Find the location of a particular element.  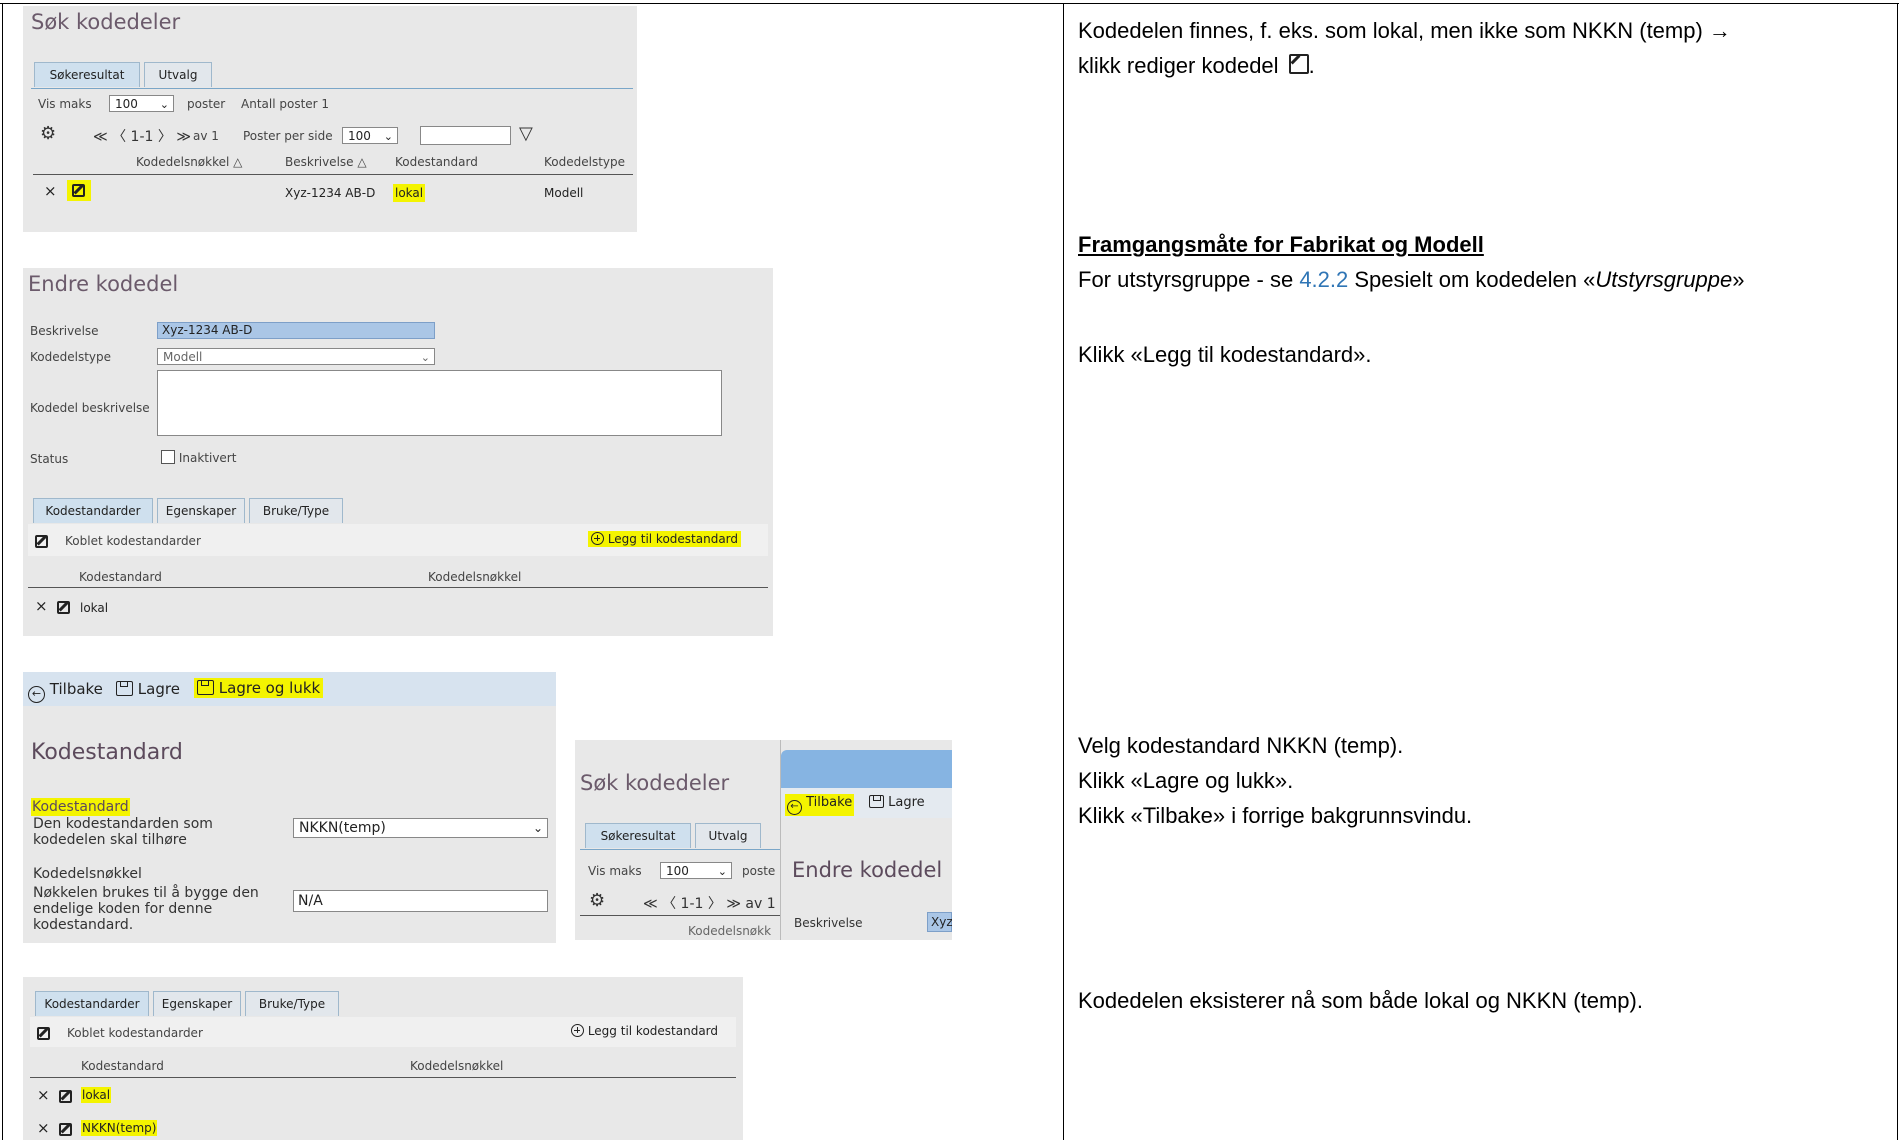

save-close-button: Lagre og lukk is located at coordinates (259, 688).